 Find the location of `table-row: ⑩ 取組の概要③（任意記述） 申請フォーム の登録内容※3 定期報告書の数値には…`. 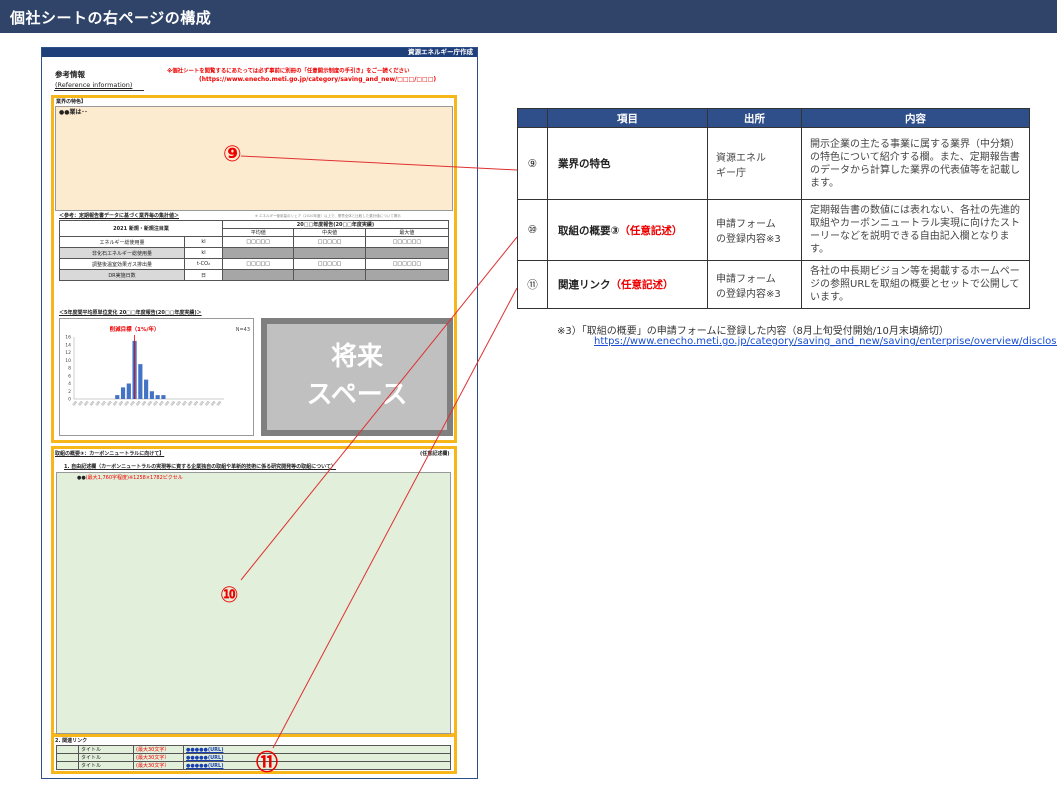

table-row: ⑩ 取組の概要③（任意記述） 申請フォーム の登録内容※3 定期報告書の数値には… is located at coordinates (773, 230).